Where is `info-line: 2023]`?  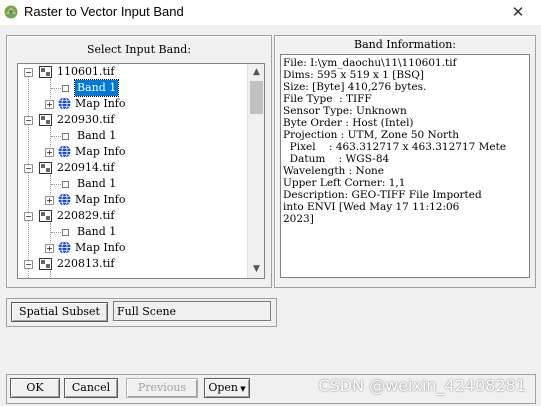 info-line: 2023] is located at coordinates (298, 219).